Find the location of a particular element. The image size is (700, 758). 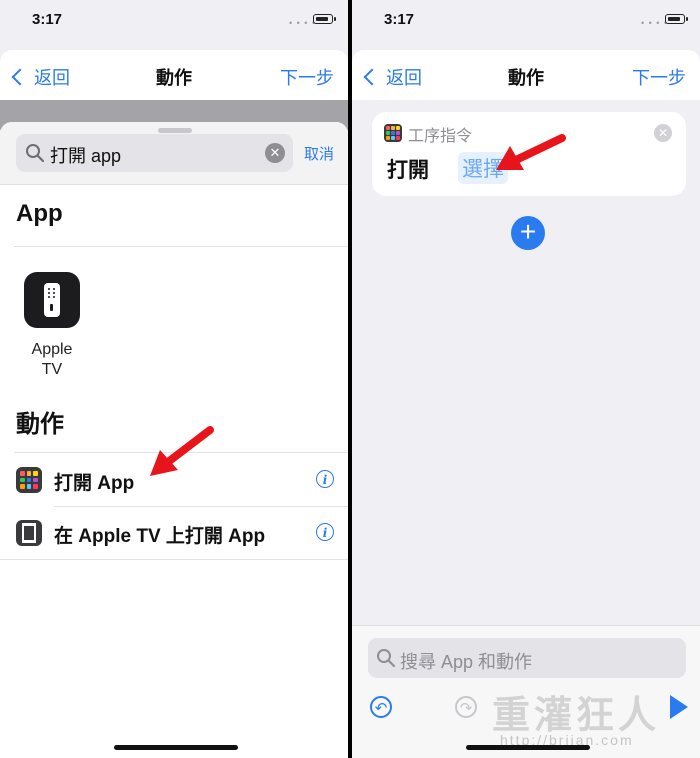

watermark-logo: 重灌狂人 is located at coordinates (576, 714).